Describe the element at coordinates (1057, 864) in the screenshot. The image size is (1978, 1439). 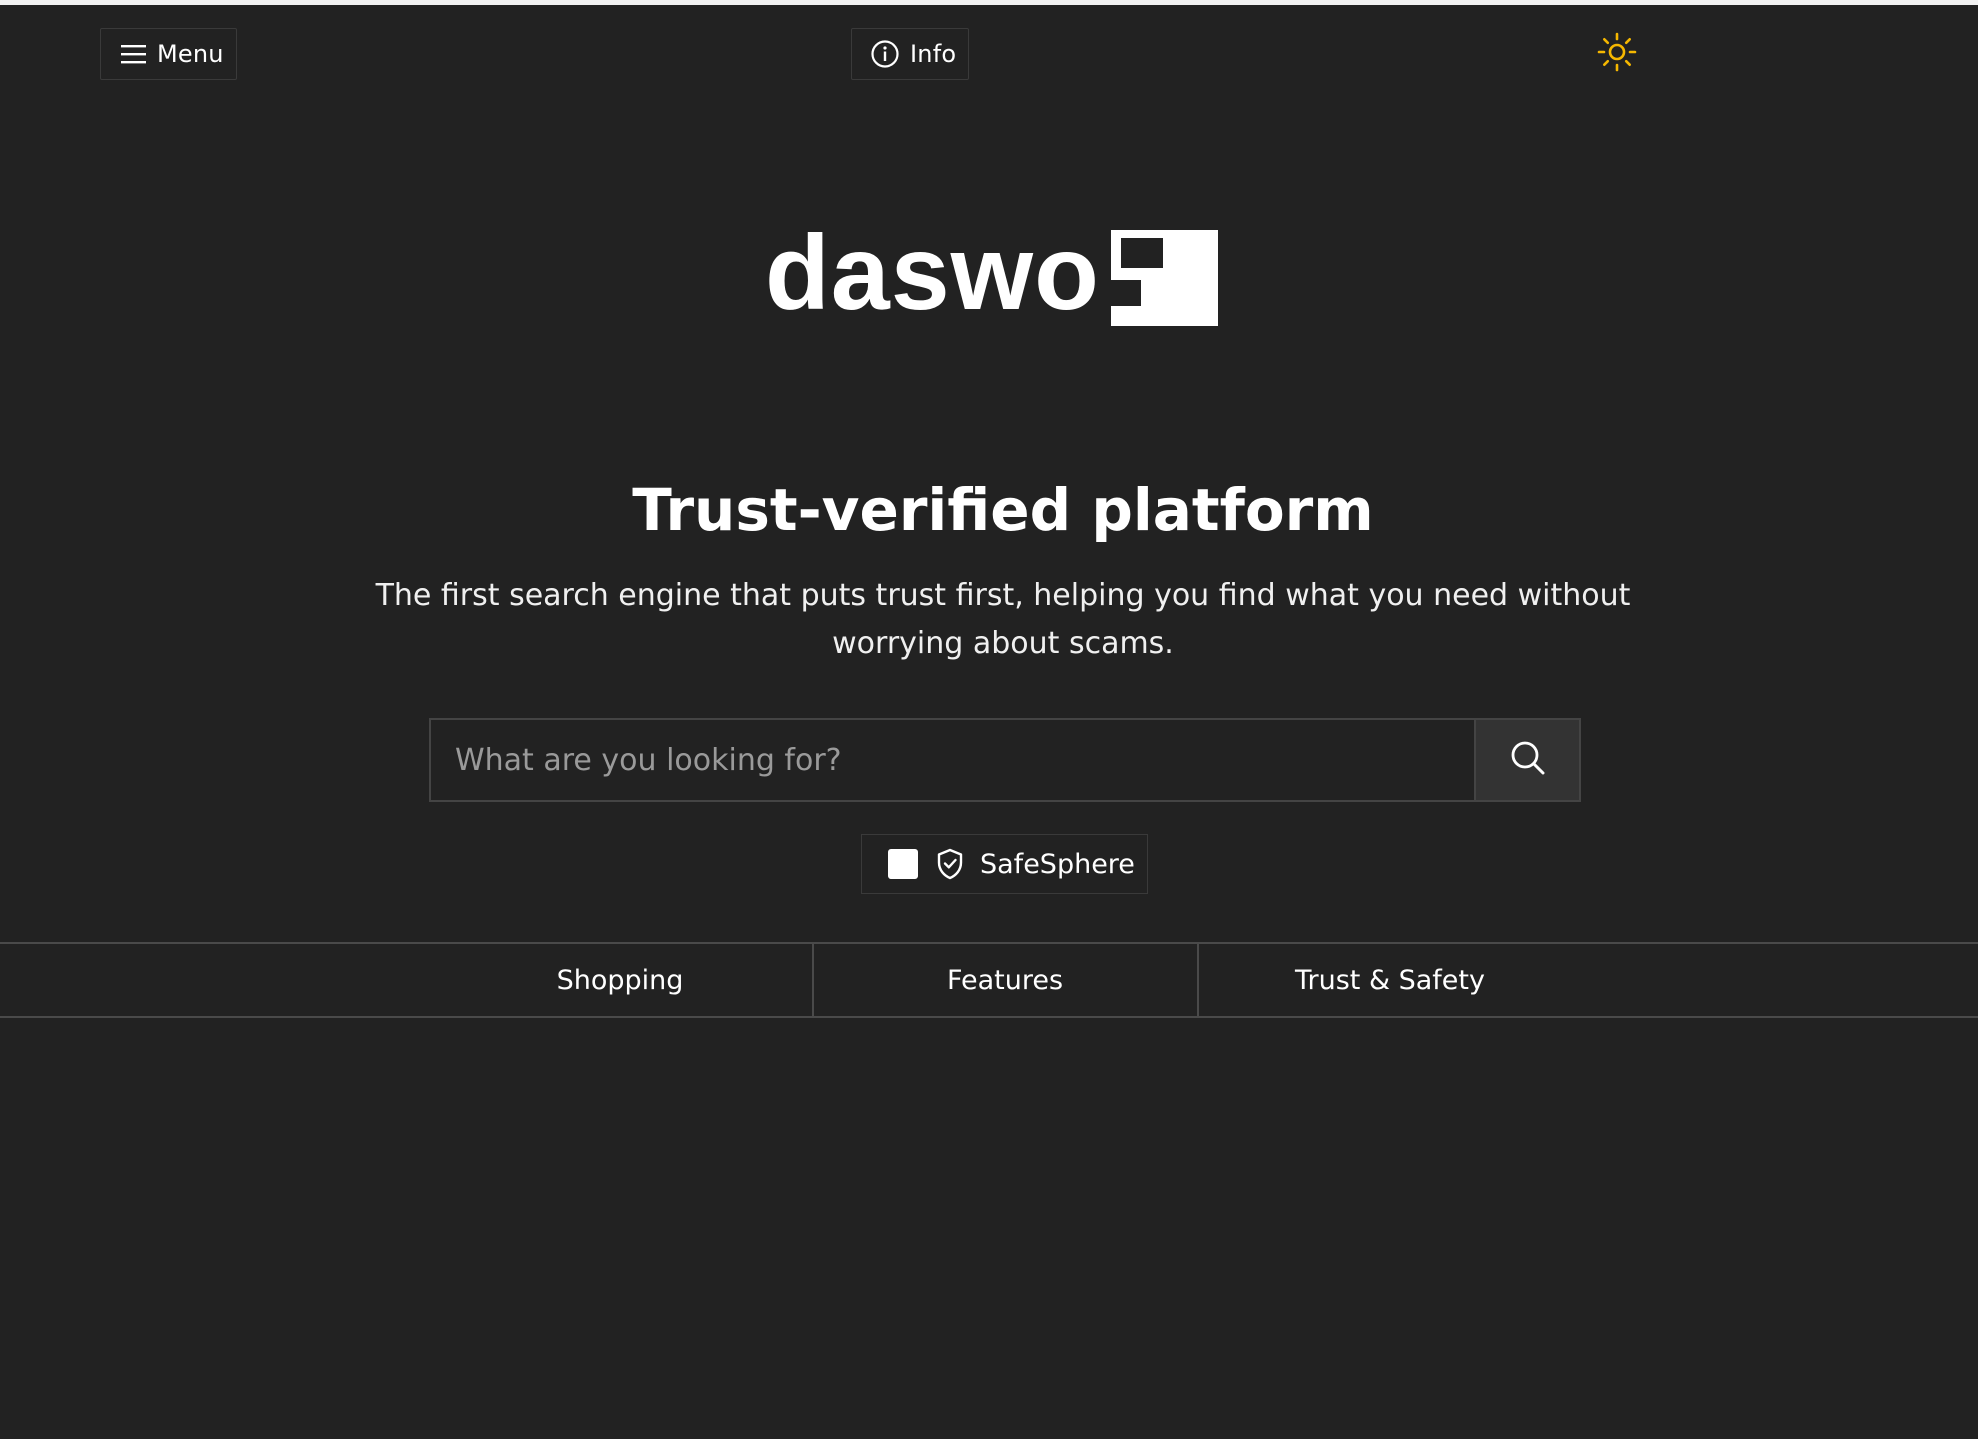
I see `safesphere-label: SafeSphere` at that location.